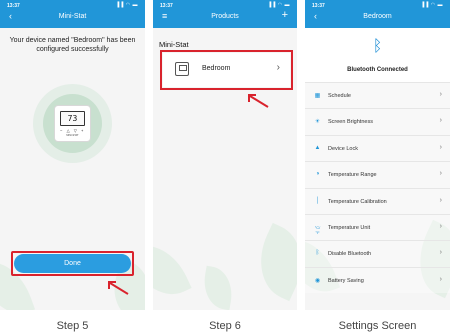  Describe the element at coordinates (350, 122) in the screenshot. I see `menu-item-label: Screen Brightness` at that location.